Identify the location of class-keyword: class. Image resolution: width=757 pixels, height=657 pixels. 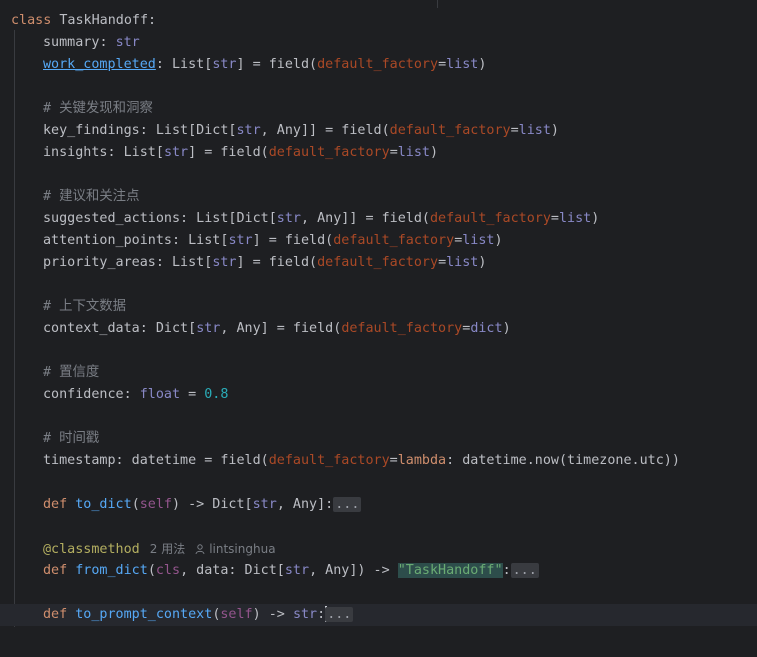
(31, 20).